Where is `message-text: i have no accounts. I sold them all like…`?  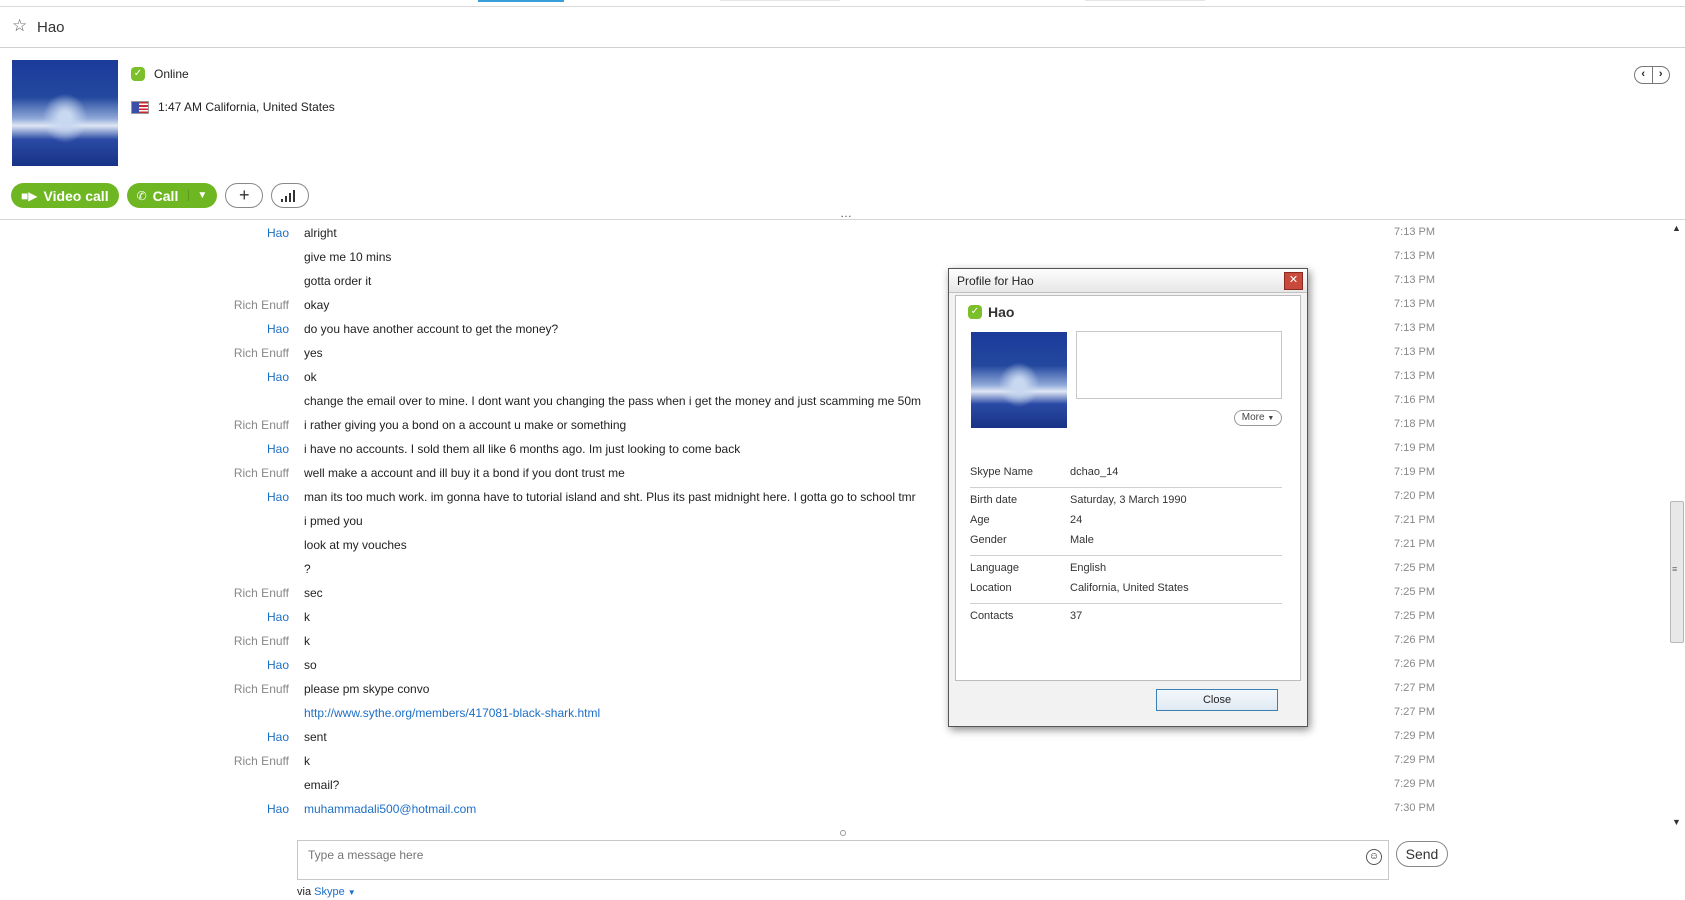
message-text: i have no accounts. I sold them all like… is located at coordinates (522, 449).